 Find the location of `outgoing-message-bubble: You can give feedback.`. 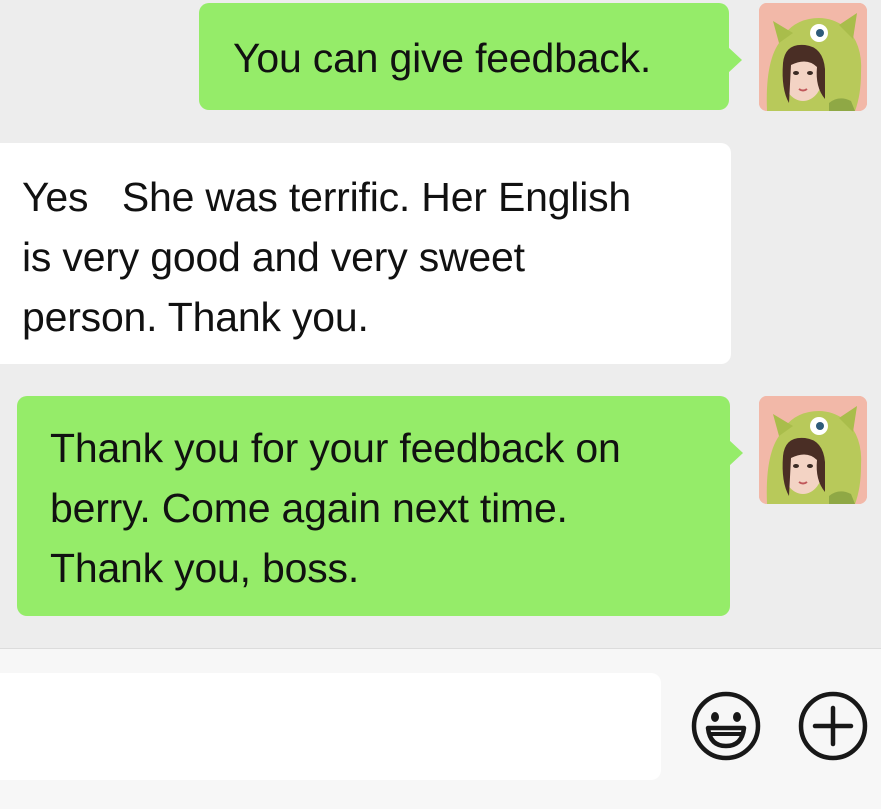

outgoing-message-bubble: You can give feedback. is located at coordinates (470, 56).